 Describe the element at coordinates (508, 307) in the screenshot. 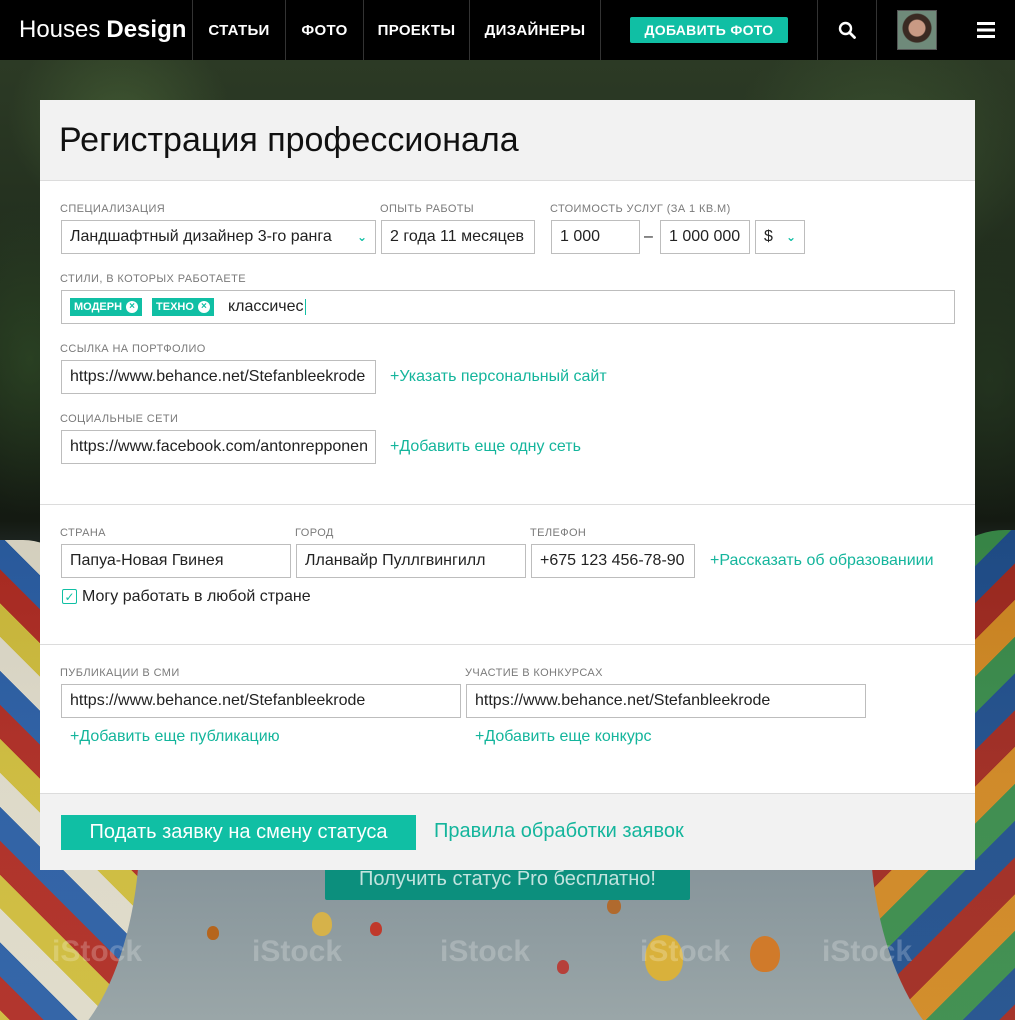

I see `styles-tag-input: МОДЕРН × ТЕХНО × классичес` at that location.